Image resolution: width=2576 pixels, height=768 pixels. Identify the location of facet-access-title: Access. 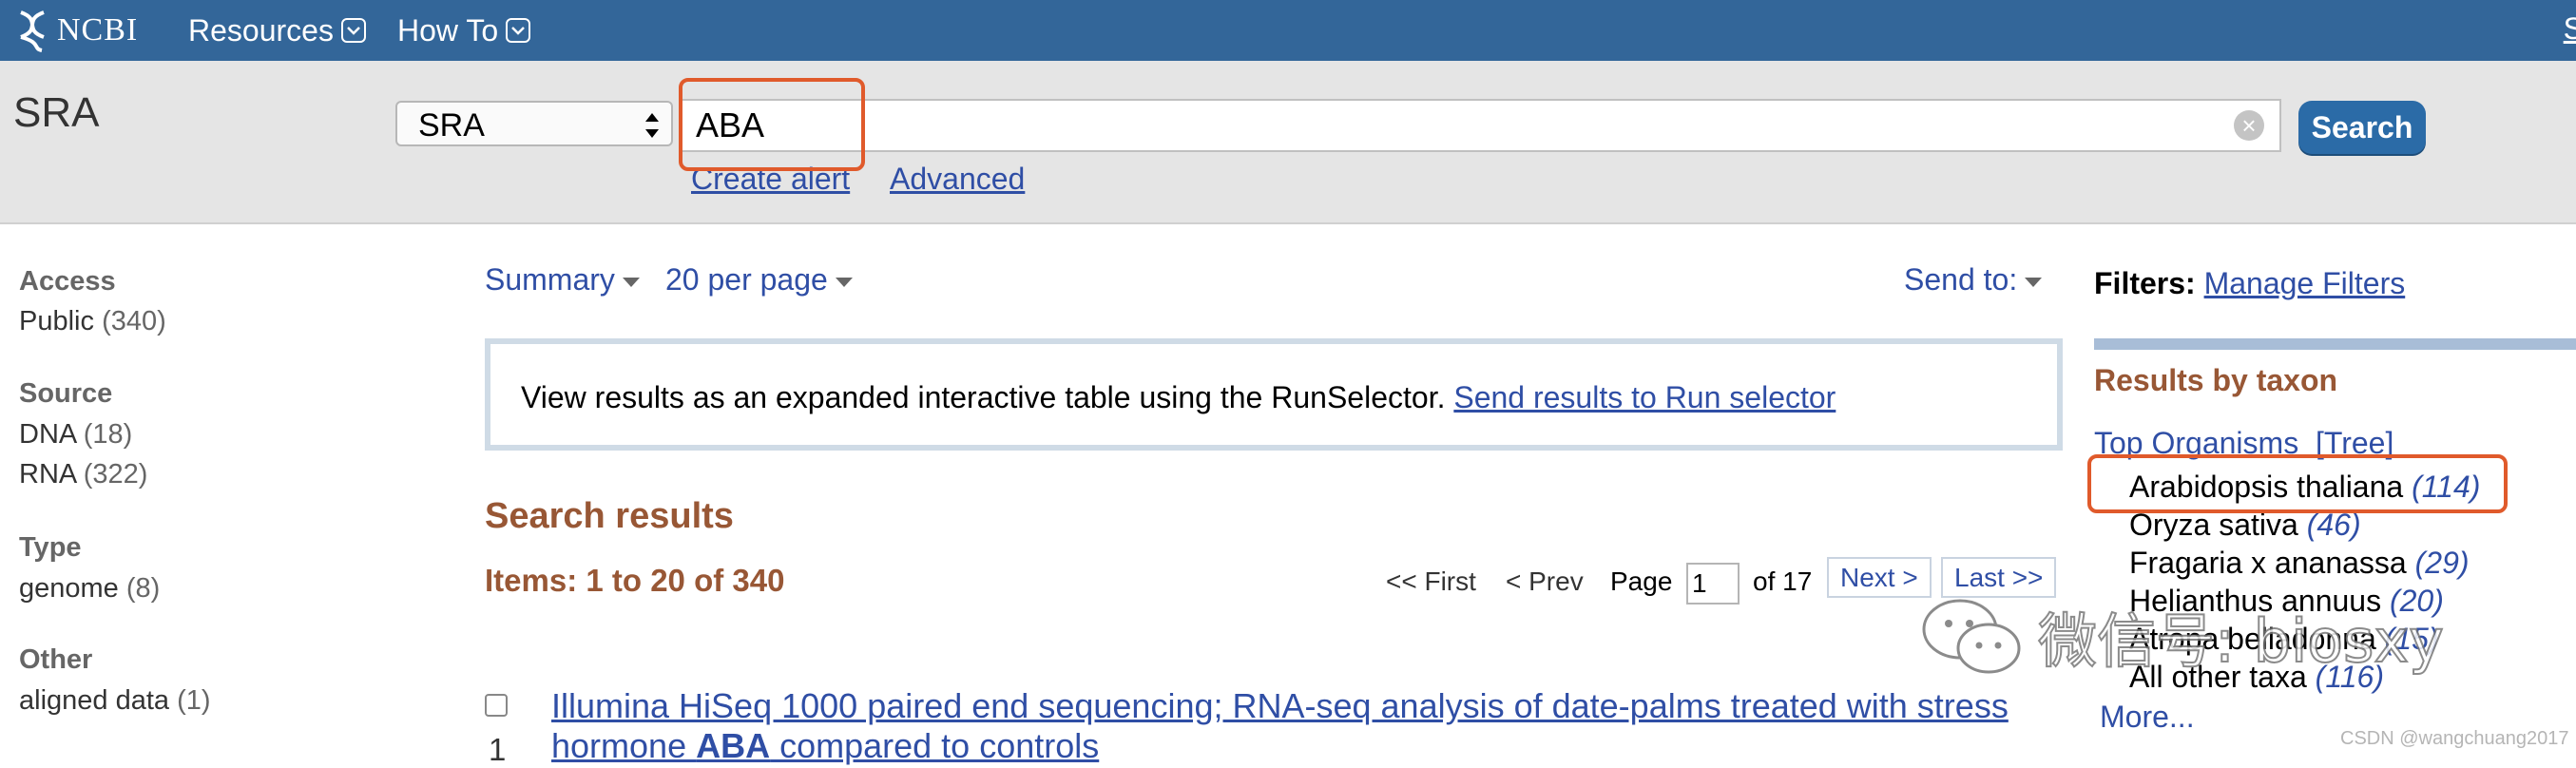
(67, 281).